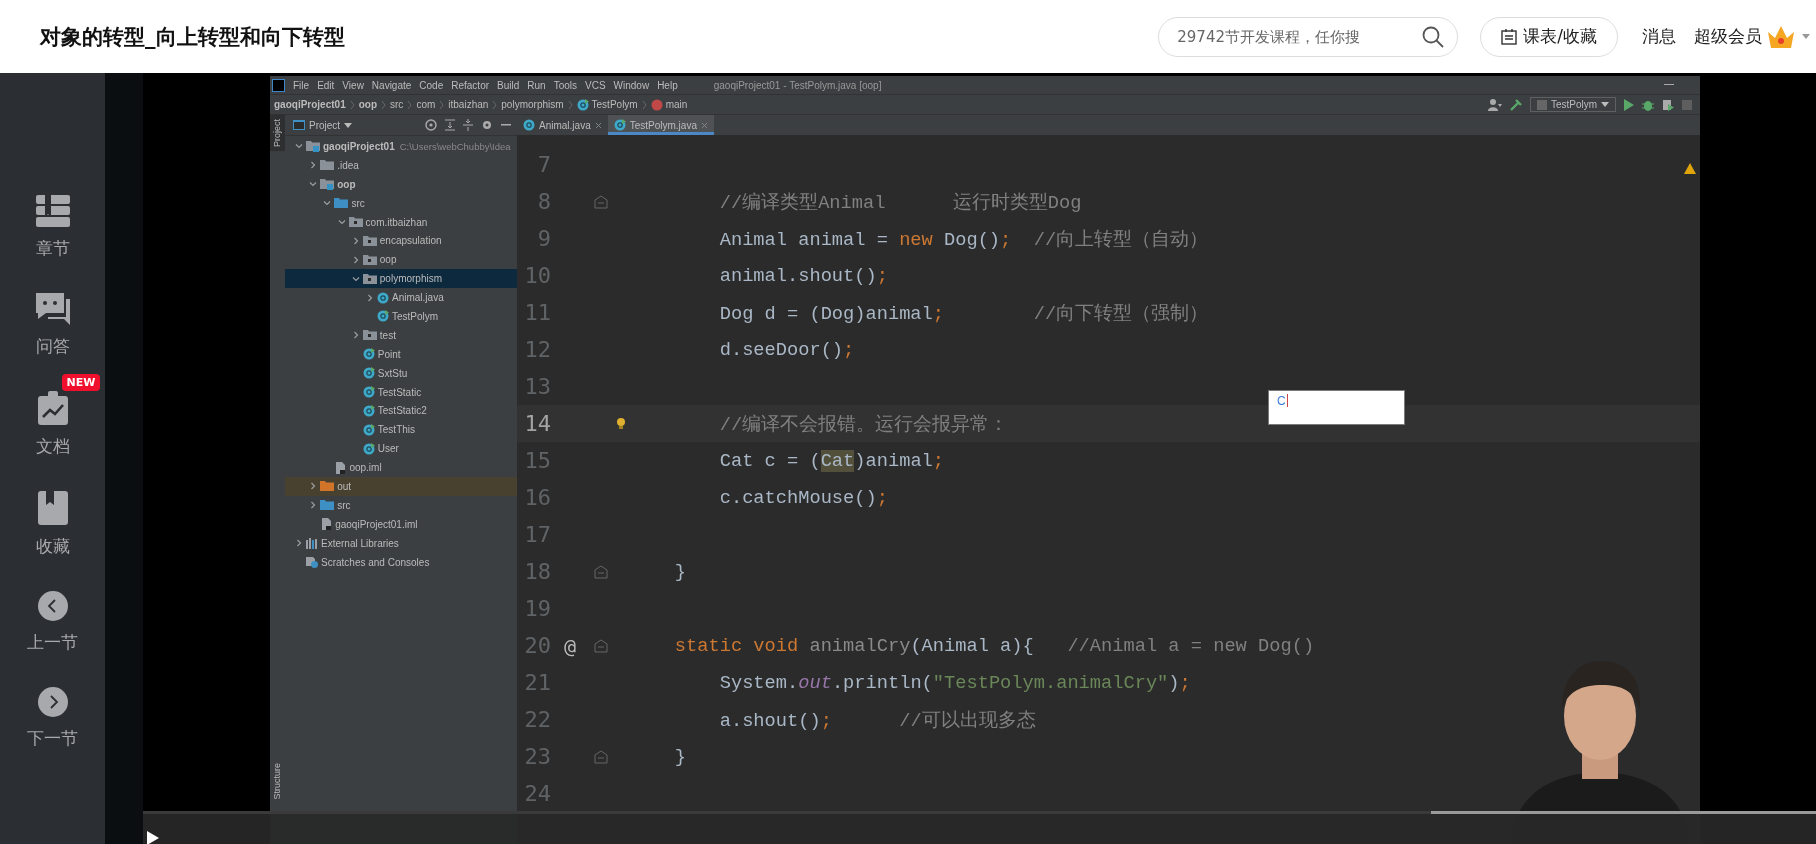 This screenshot has width=1816, height=844. What do you see at coordinates (323, 125) in the screenshot?
I see `project-view-dropdown: Project` at bounding box center [323, 125].